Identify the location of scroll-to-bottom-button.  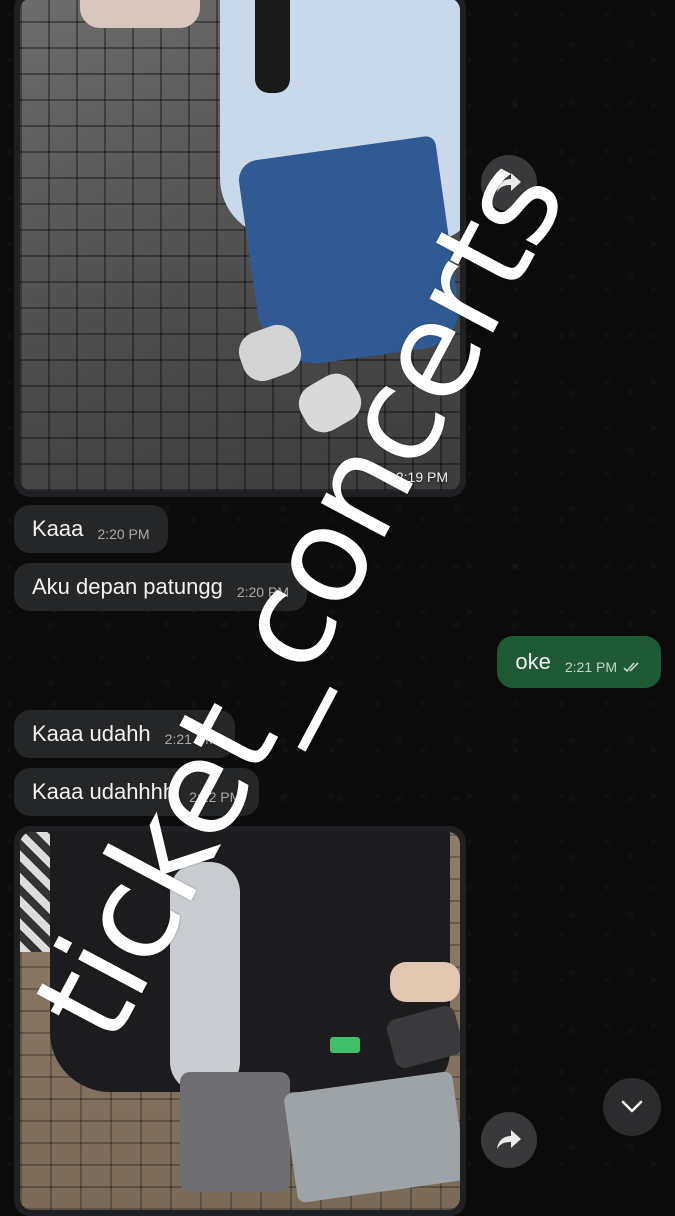
(632, 1107).